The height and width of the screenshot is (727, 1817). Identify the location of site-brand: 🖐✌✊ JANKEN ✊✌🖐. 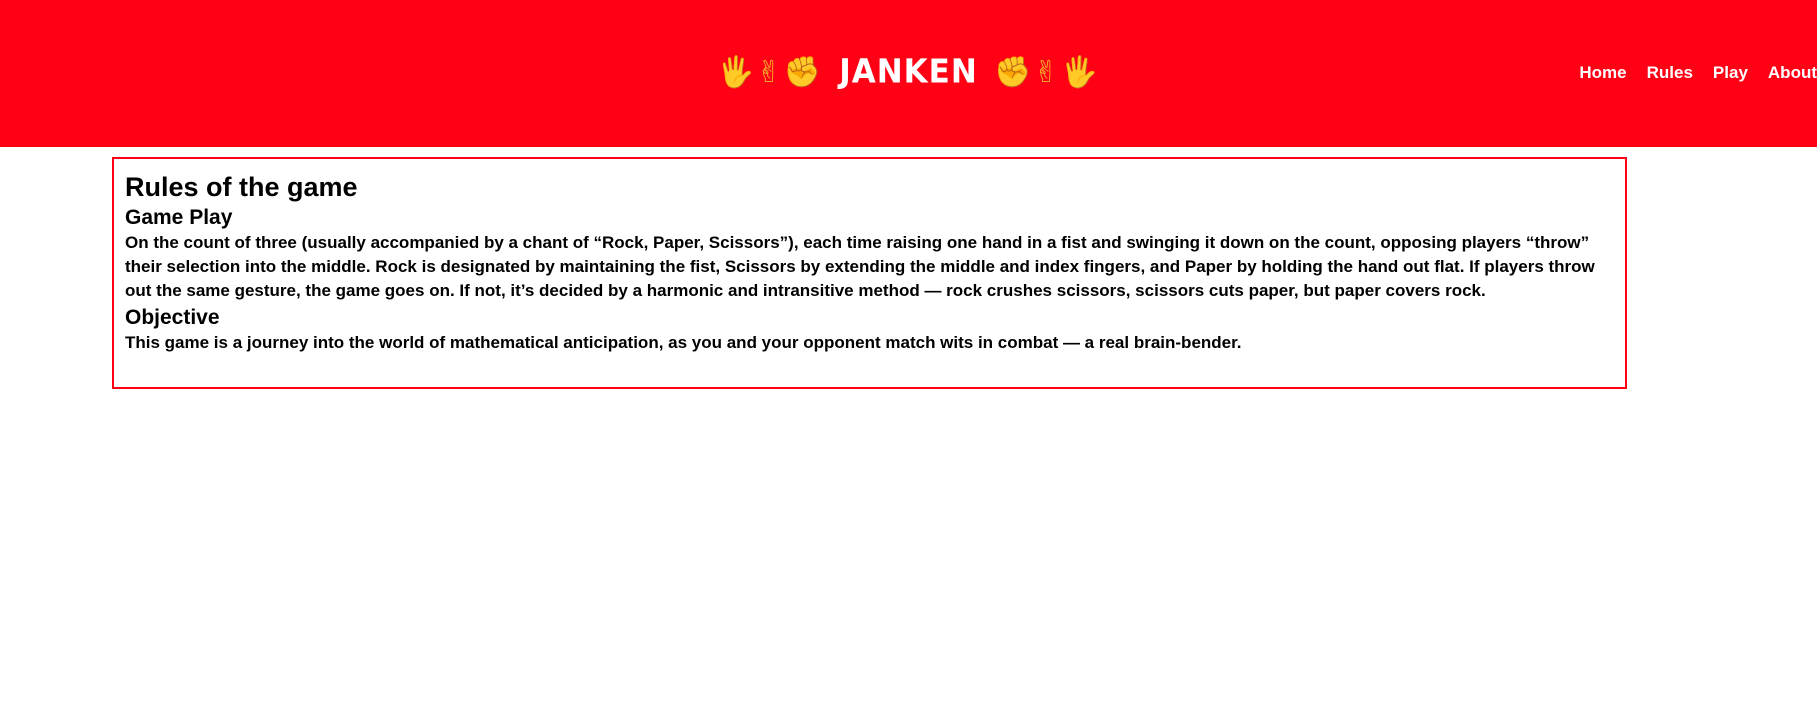
(908, 72).